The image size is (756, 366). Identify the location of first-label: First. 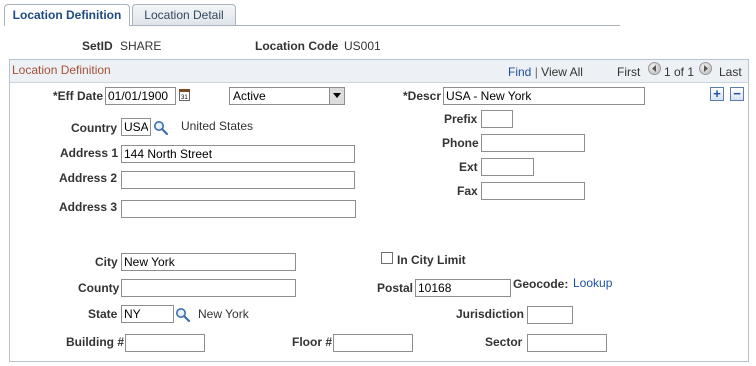
(629, 72).